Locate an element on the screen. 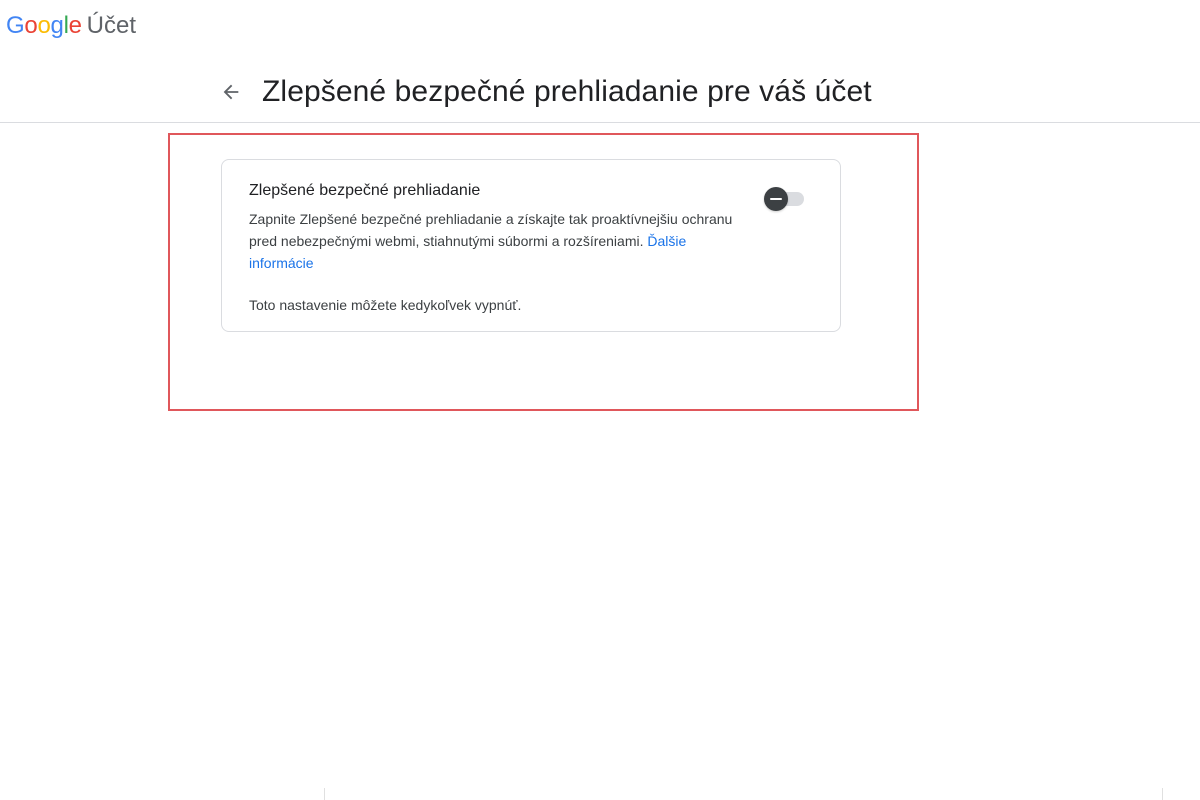  google-wordmark: Google is located at coordinates (44, 26).